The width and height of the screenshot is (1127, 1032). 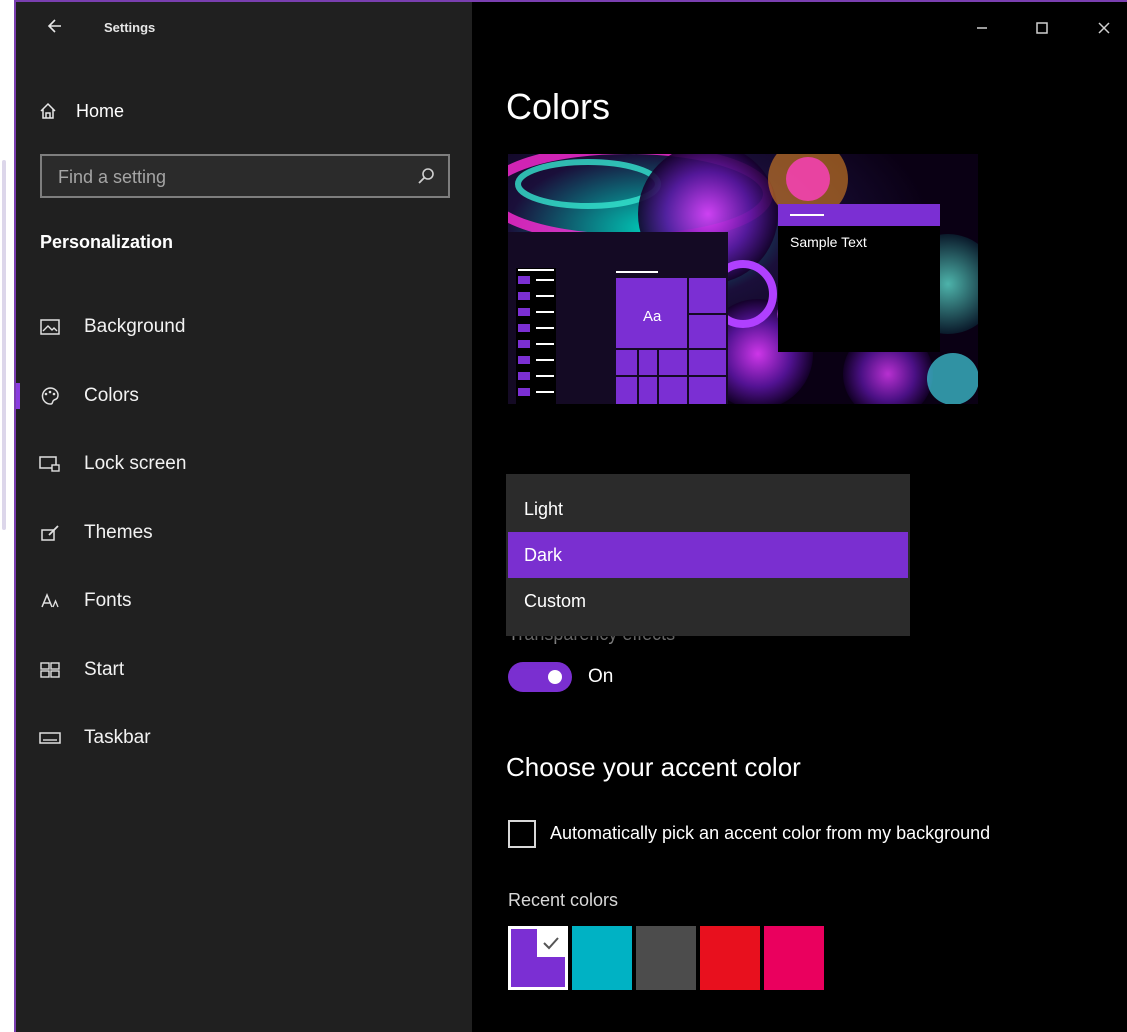 I want to click on dropdown-option-custom: Custom, so click(x=708, y=601).